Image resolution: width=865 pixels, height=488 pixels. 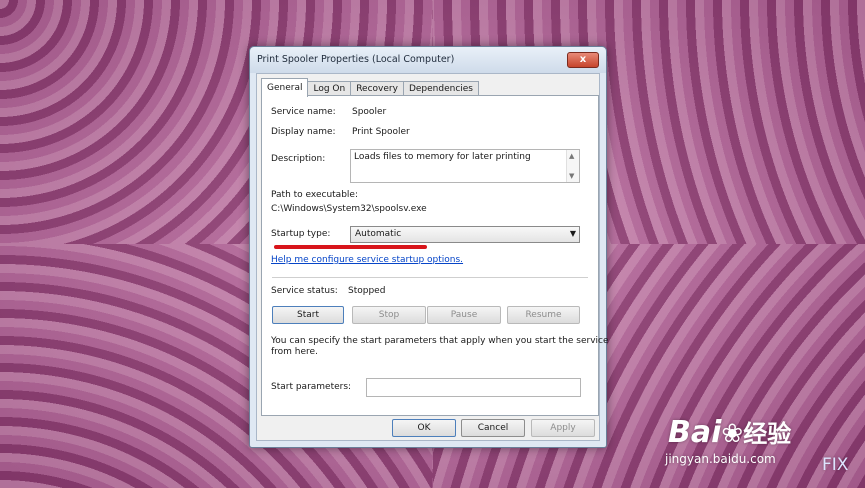 I want to click on service-status-label: Service status:, so click(x=304, y=291).